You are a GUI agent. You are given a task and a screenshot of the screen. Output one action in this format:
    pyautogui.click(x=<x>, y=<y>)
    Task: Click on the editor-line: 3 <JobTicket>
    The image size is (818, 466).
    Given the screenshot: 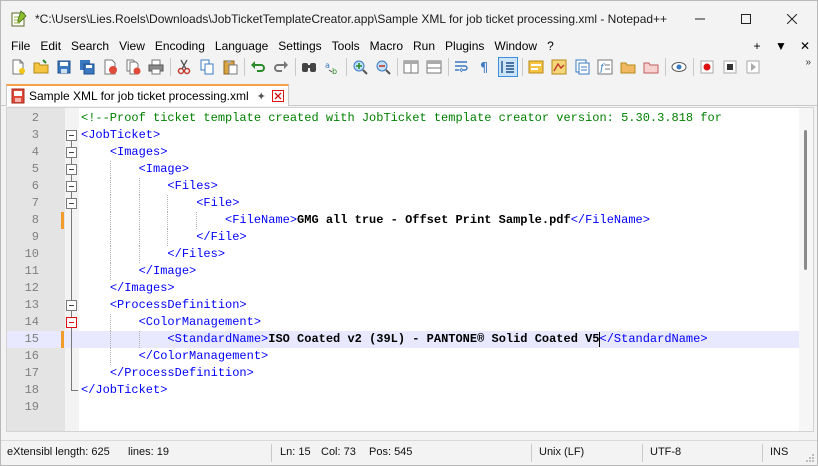 What is the action you would take?
    pyautogui.click(x=407, y=135)
    